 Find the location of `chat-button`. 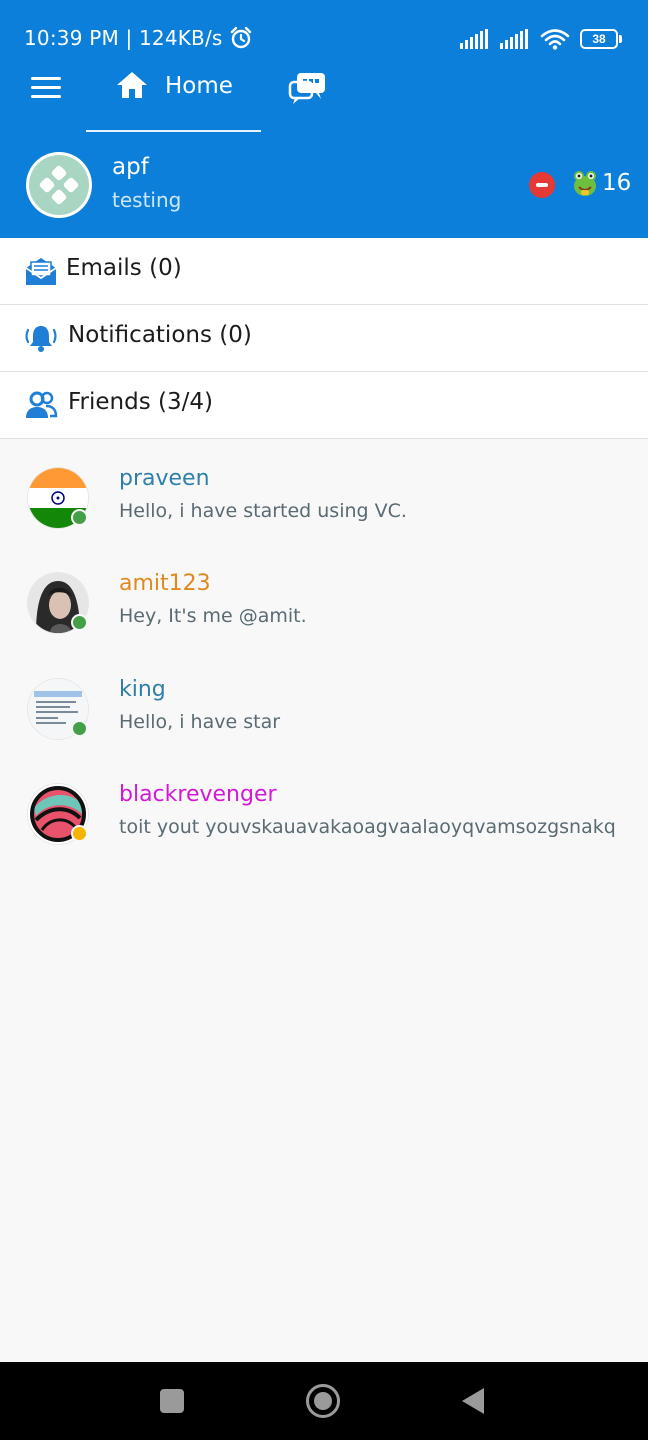

chat-button is located at coordinates (308, 88).